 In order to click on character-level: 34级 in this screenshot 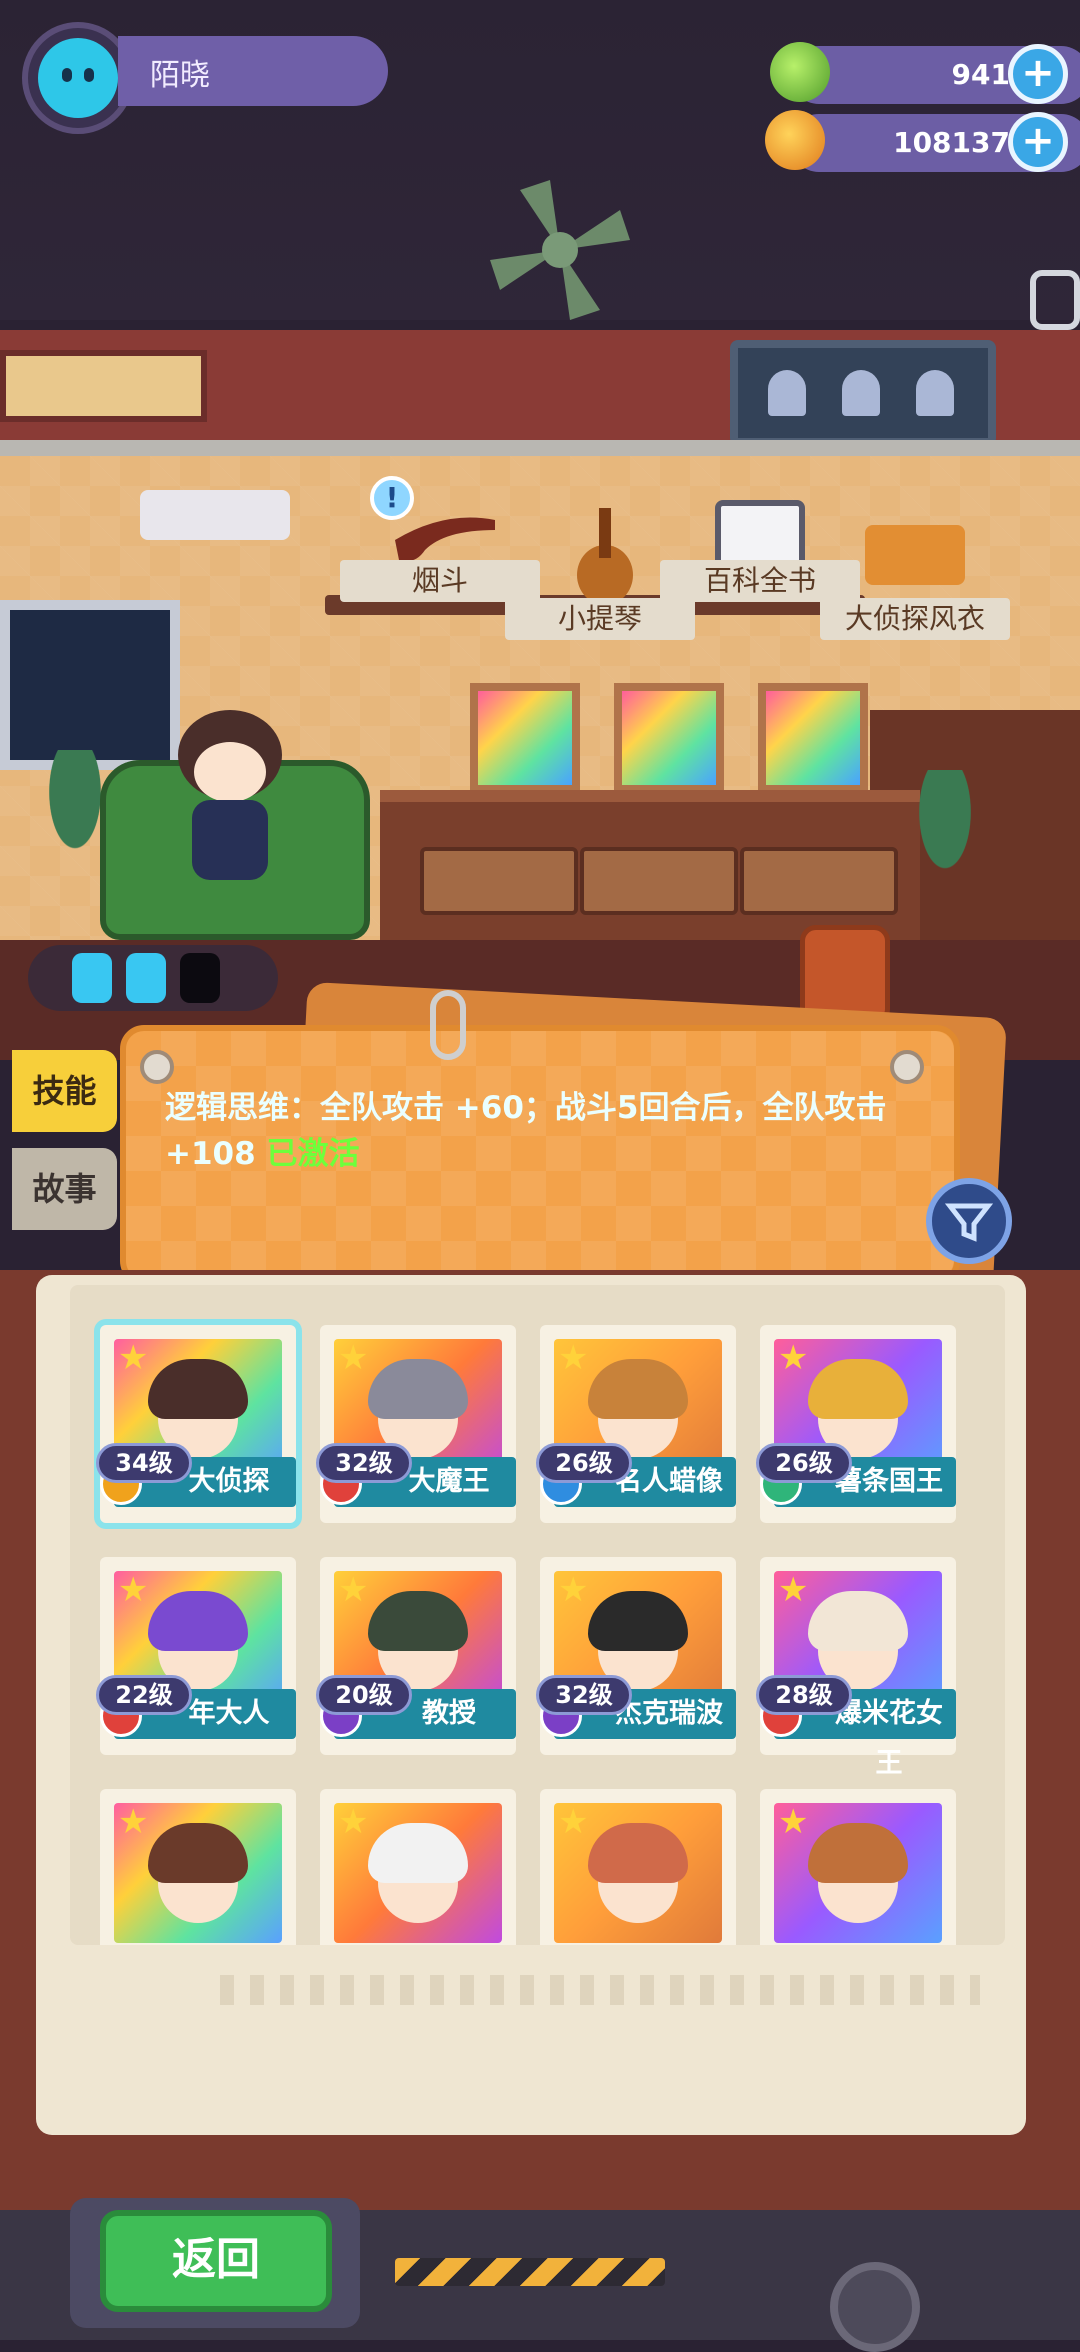, I will do `click(144, 1463)`.